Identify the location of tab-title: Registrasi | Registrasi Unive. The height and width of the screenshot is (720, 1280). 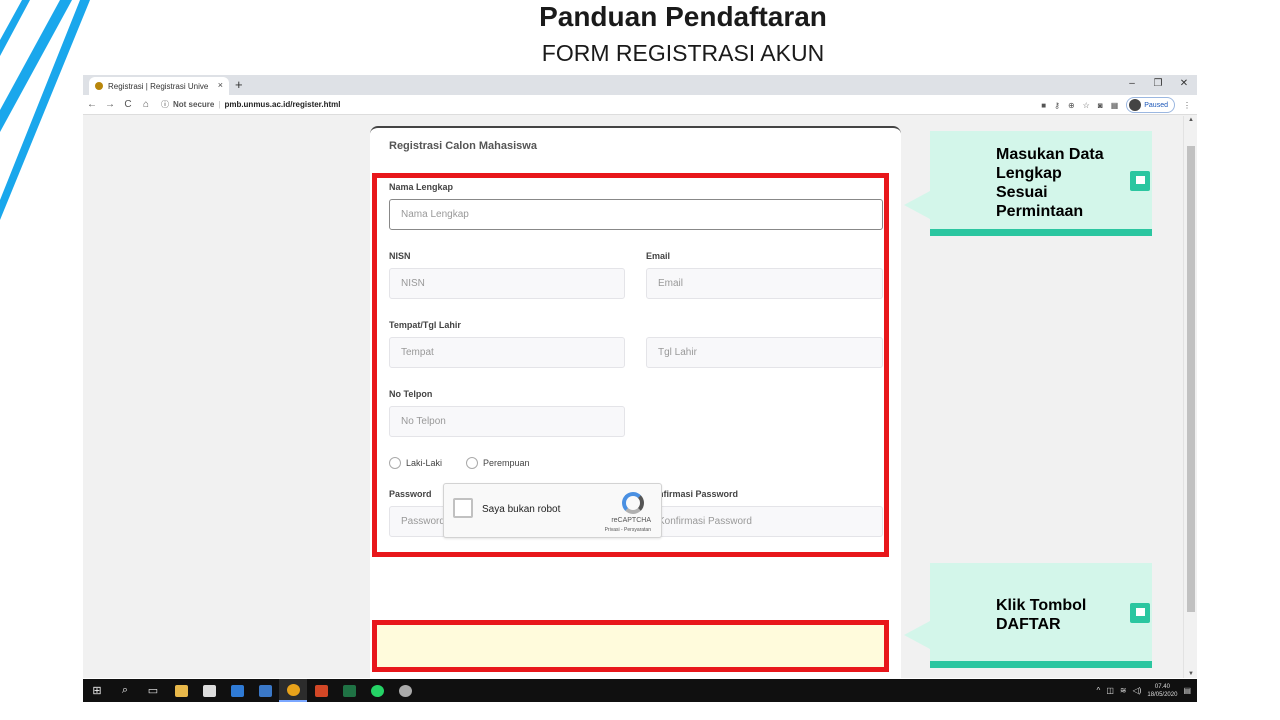
(158, 86).